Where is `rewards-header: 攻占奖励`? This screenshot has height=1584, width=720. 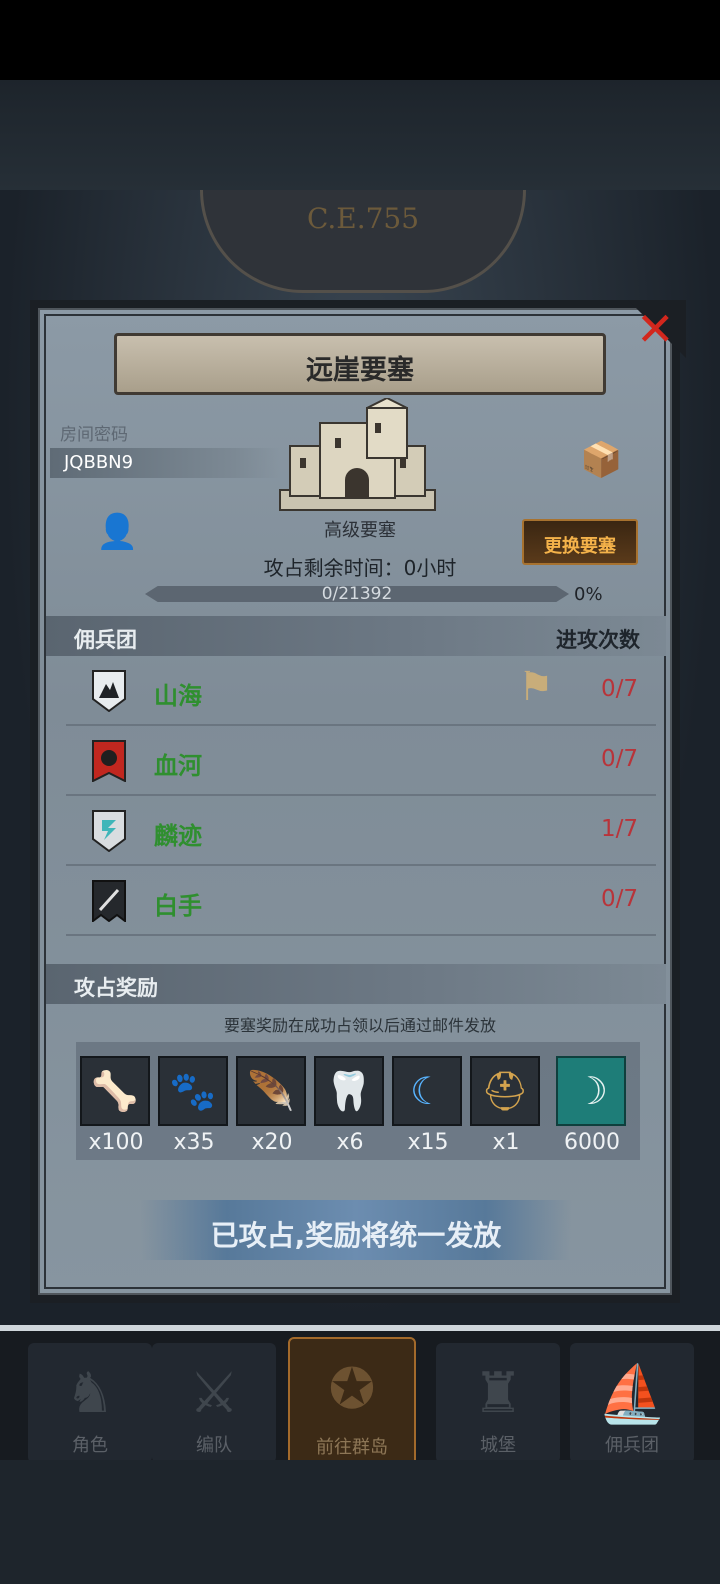
rewards-header: 攻占奖励 is located at coordinates (356, 984).